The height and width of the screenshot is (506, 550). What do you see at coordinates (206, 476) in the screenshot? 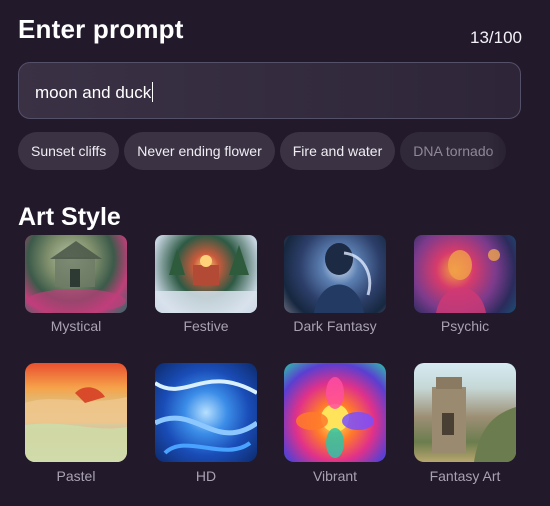
I see `style-label: HD` at bounding box center [206, 476].